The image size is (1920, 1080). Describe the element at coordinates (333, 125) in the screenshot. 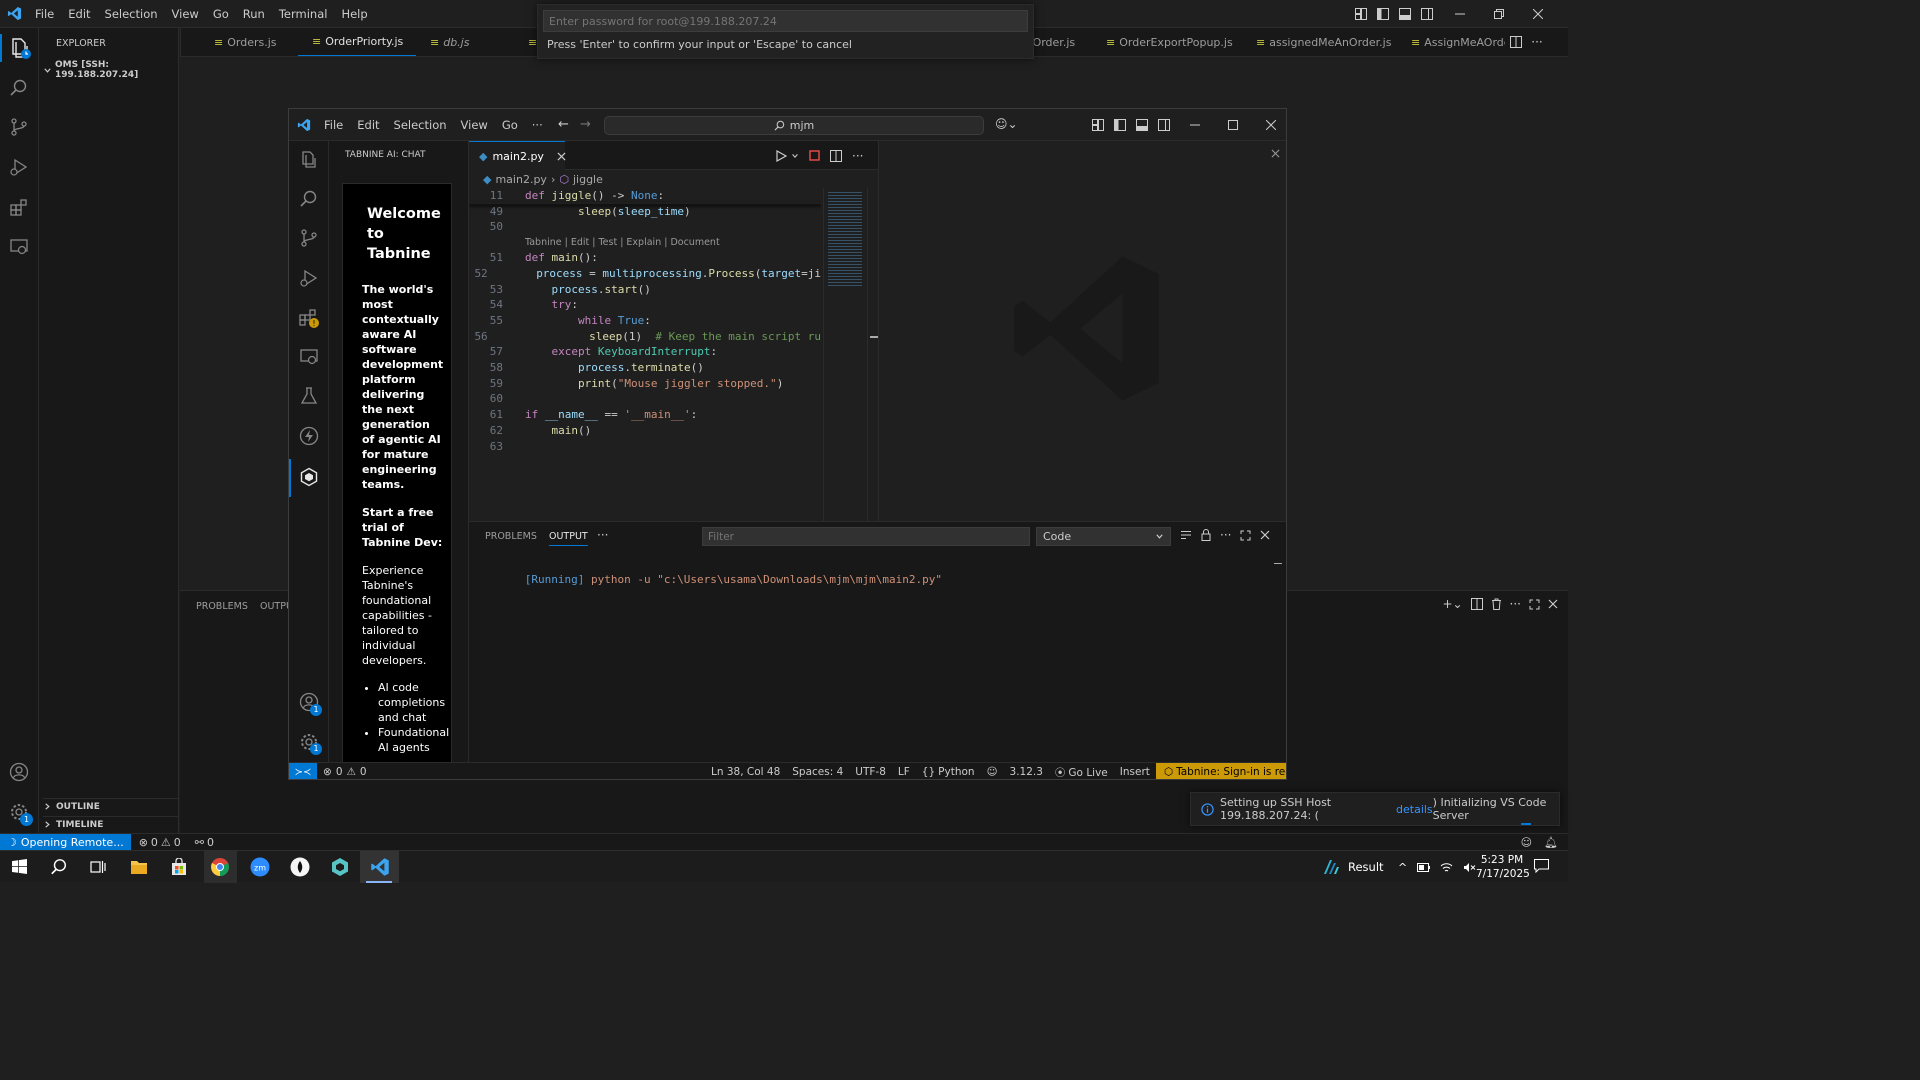

I see `inner-menu-file: File` at that location.